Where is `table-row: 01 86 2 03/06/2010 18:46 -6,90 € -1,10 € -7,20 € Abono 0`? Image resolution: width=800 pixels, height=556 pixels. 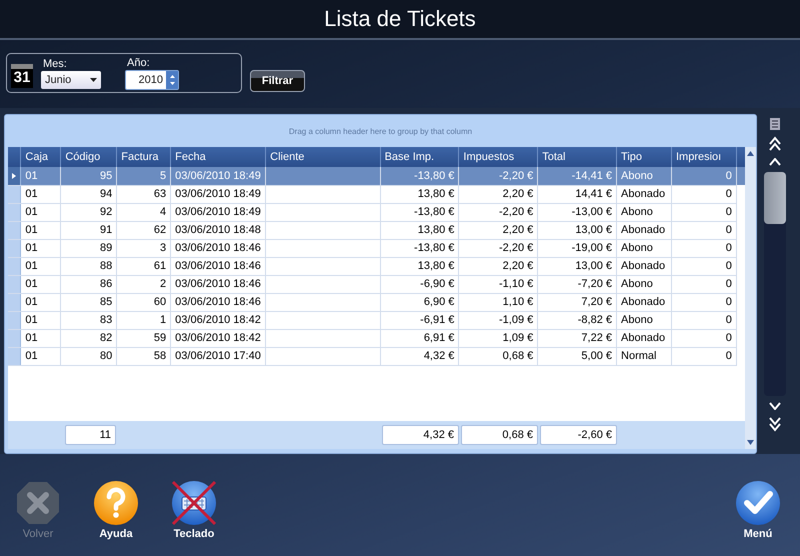
table-row: 01 86 2 03/06/2010 18:46 -6,90 € -1,10 € -7,20 € Abono 0 is located at coordinates (376, 284).